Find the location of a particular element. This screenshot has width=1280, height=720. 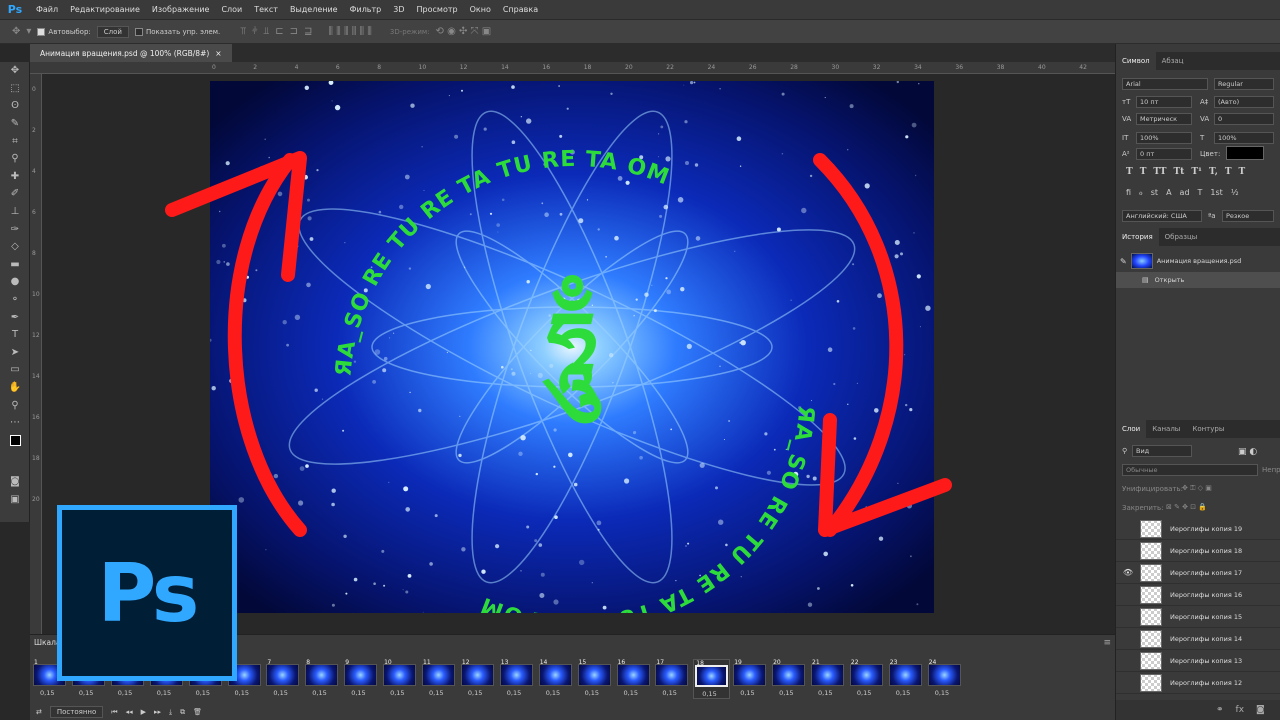

layer-row: Иероглифы копия 16 is located at coordinates (1198, 595).